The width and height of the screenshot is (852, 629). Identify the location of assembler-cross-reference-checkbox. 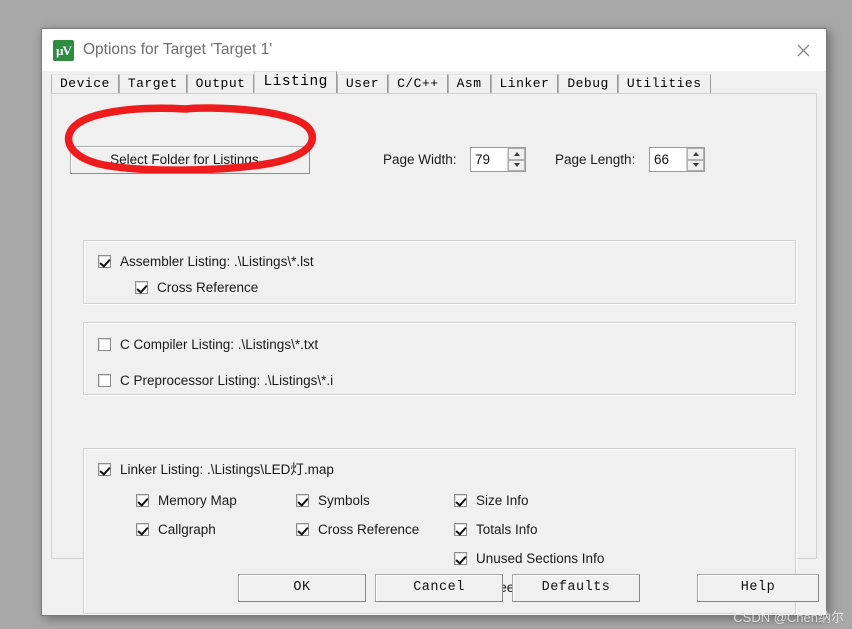
(141, 287).